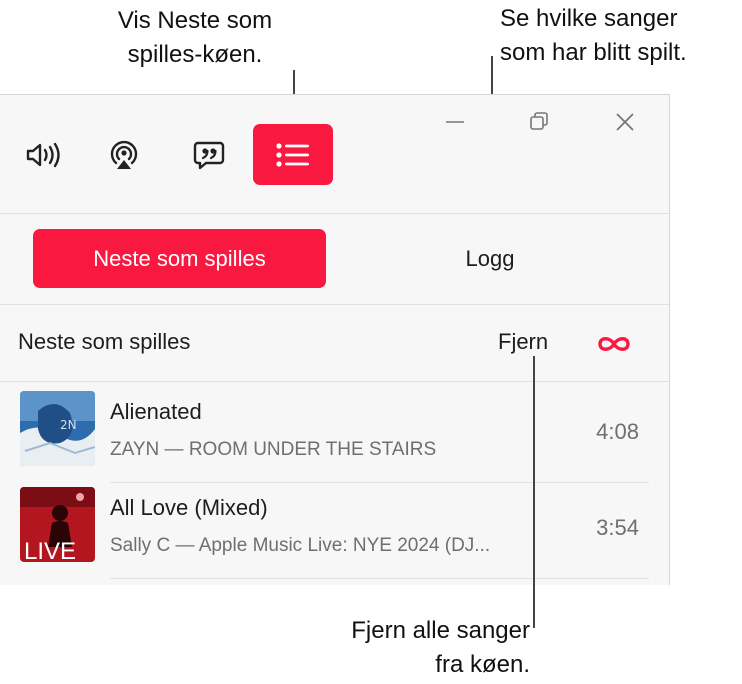  What do you see at coordinates (334, 381) in the screenshot?
I see `divider` at bounding box center [334, 381].